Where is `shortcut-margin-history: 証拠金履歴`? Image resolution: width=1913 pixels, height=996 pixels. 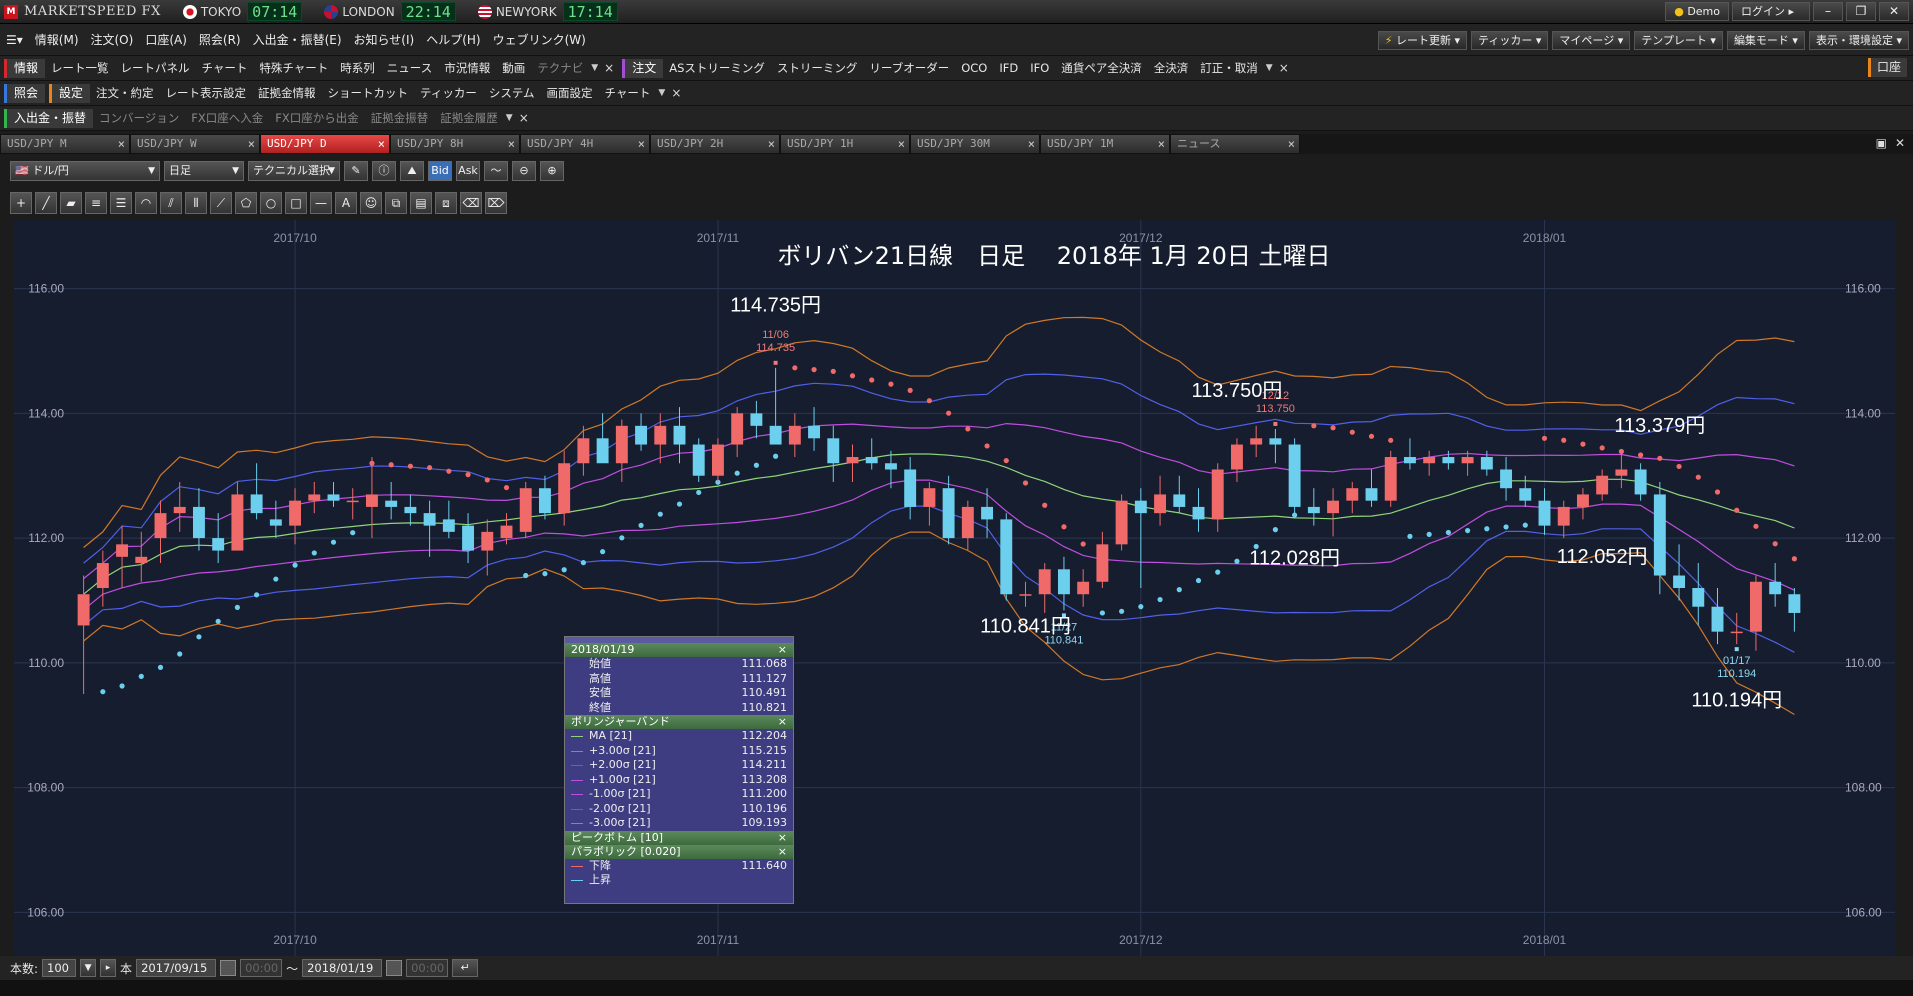 shortcut-margin-history: 証拠金履歴 is located at coordinates (469, 118).